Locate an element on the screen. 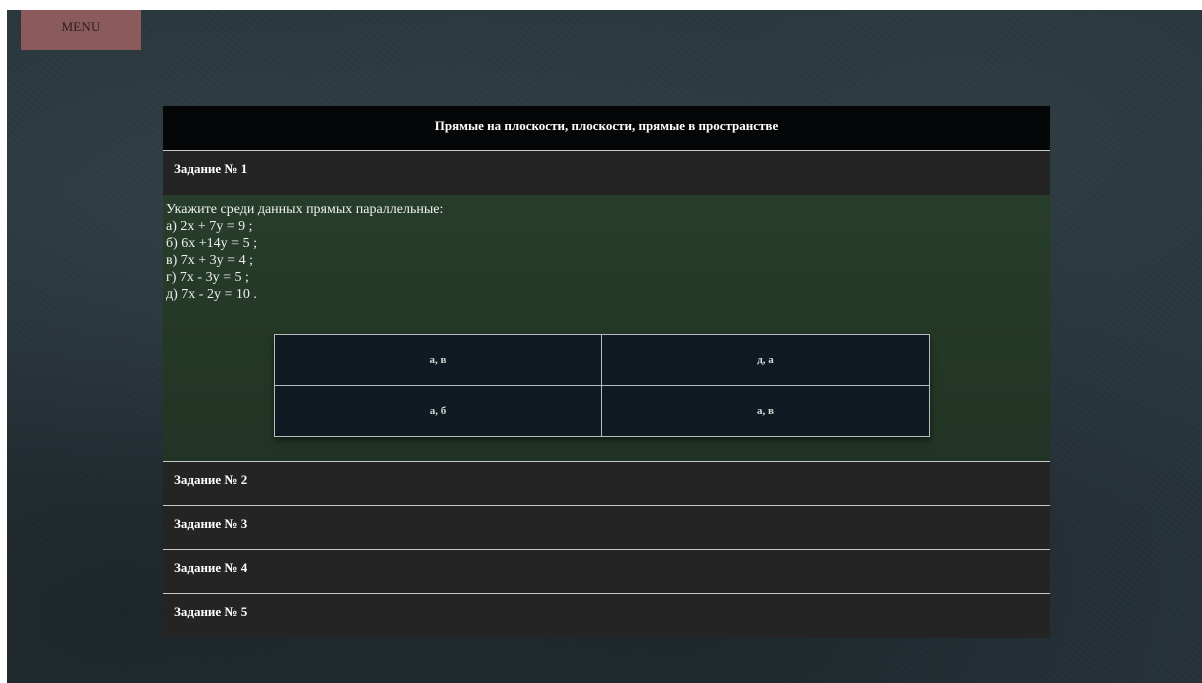  question-line-b: б) 6x +14y = 5 ; is located at coordinates (211, 243).